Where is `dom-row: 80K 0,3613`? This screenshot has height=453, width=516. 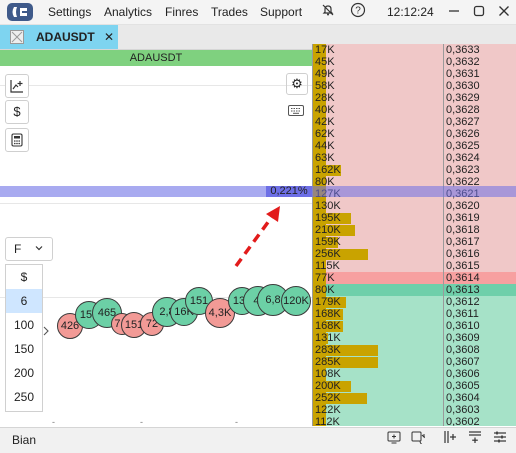
dom-row: 80K 0,3613 is located at coordinates (414, 290).